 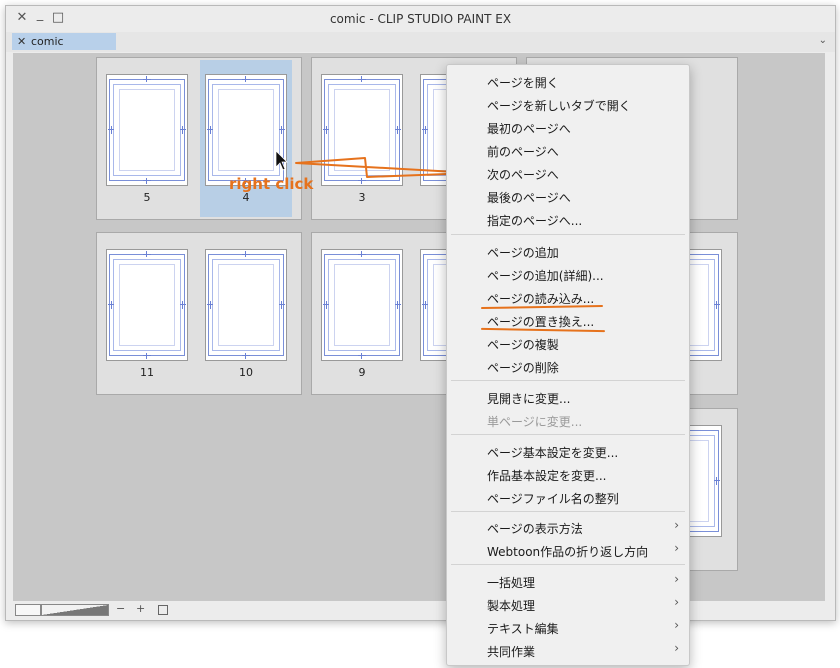 What do you see at coordinates (823, 40) in the screenshot?
I see `tab-menu-chevron-icon: ⌄` at bounding box center [823, 40].